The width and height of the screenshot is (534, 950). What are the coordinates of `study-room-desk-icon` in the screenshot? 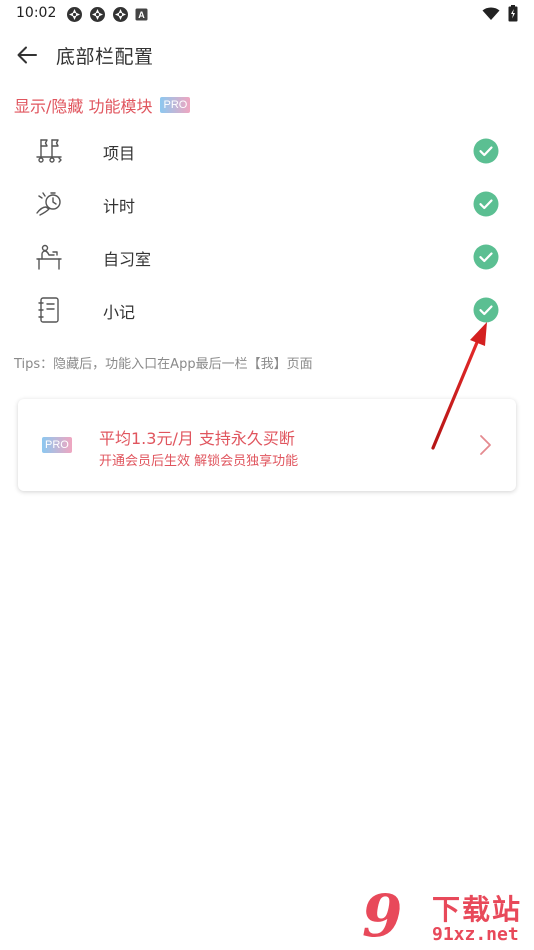 It's located at (49, 257).